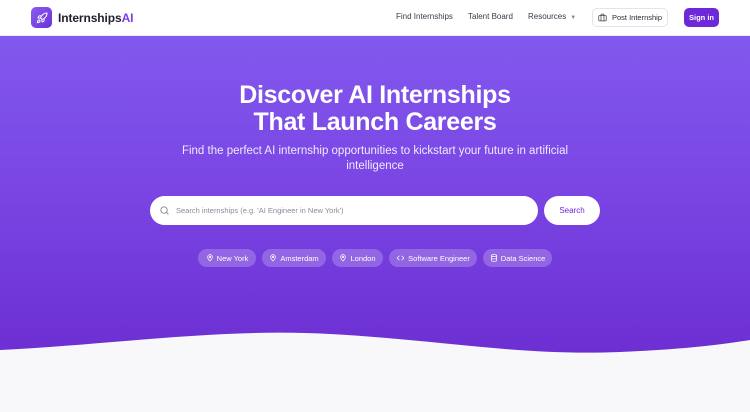 The width and height of the screenshot is (750, 412). Describe the element at coordinates (232, 258) in the screenshot. I see `chip-label: New York` at that location.